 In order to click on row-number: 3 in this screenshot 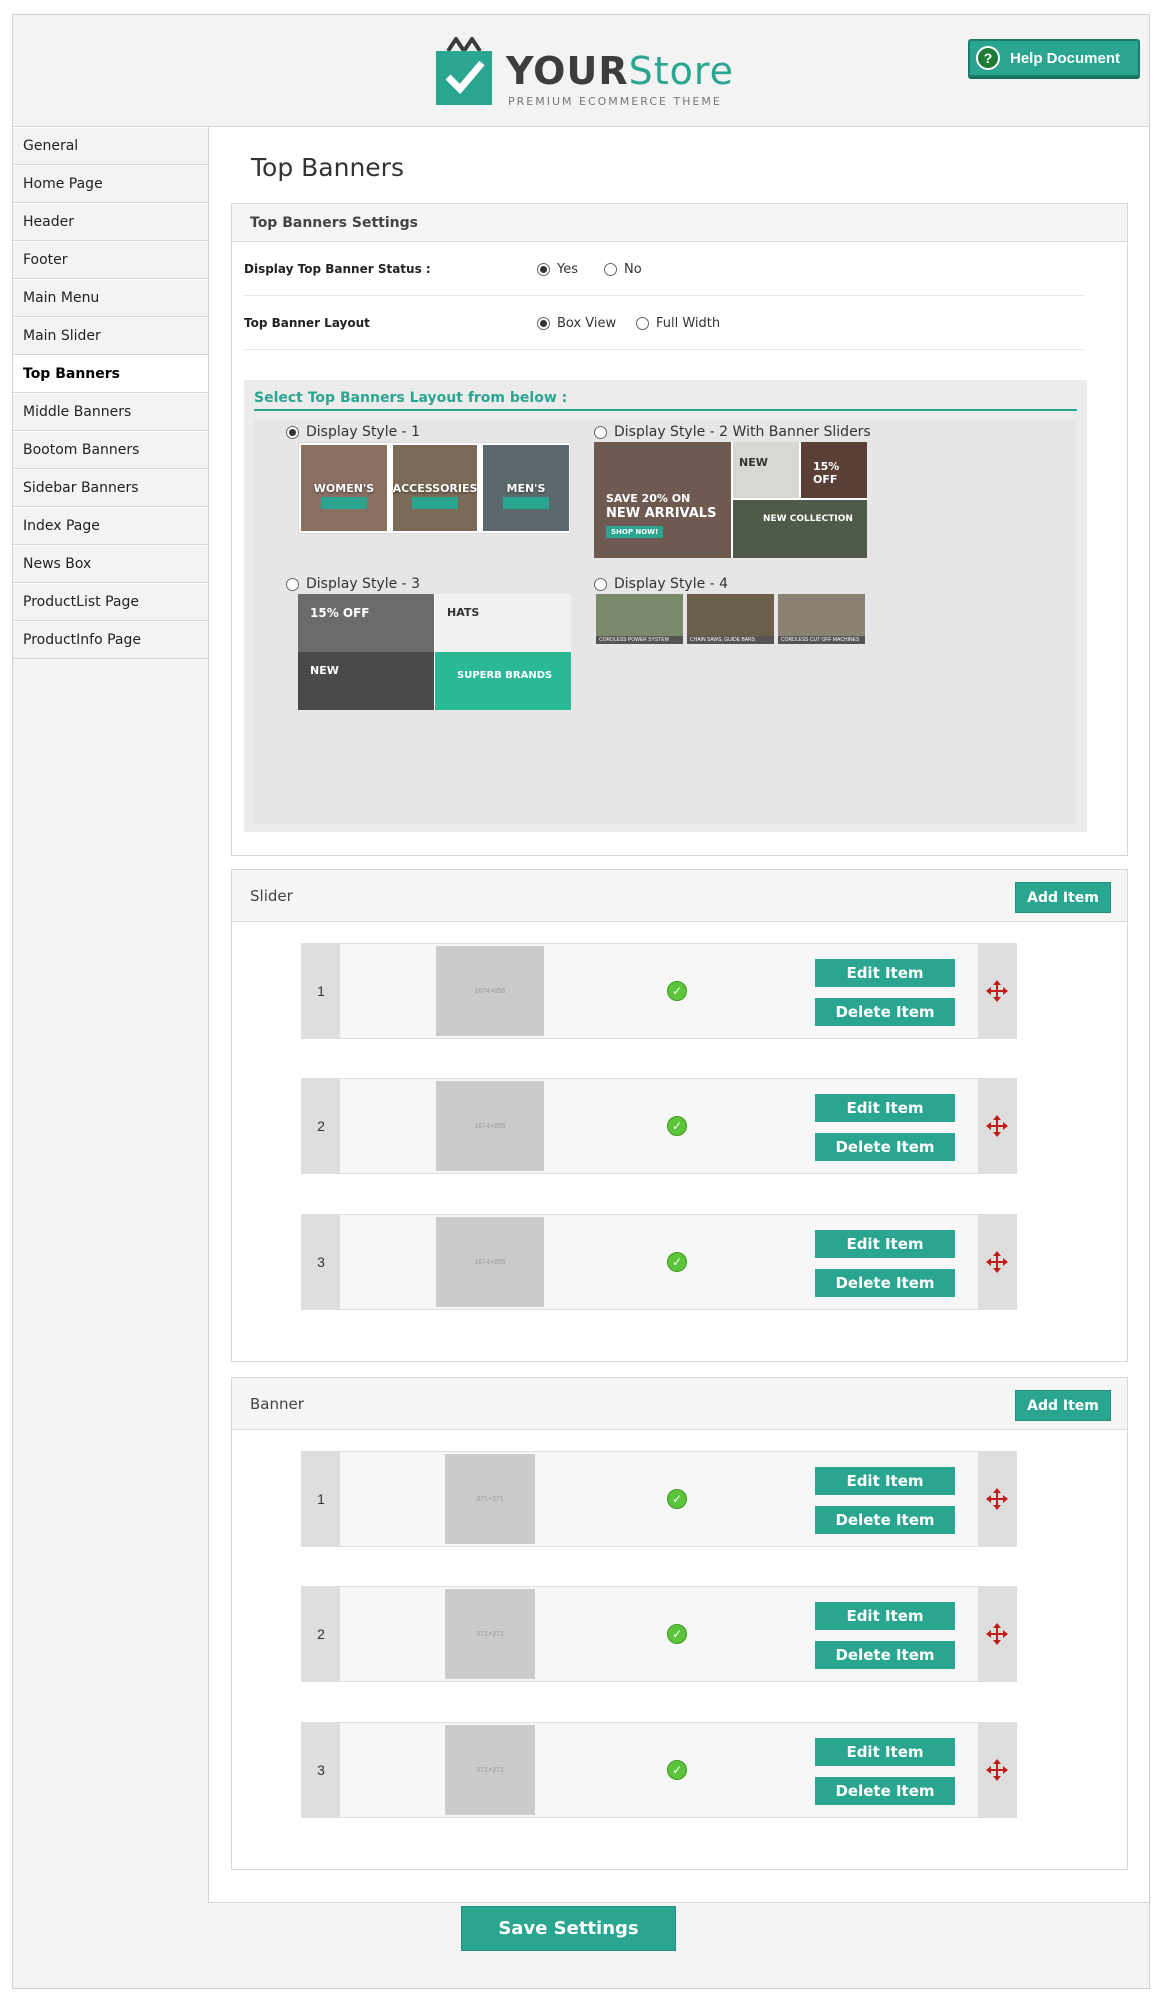, I will do `click(321, 1770)`.